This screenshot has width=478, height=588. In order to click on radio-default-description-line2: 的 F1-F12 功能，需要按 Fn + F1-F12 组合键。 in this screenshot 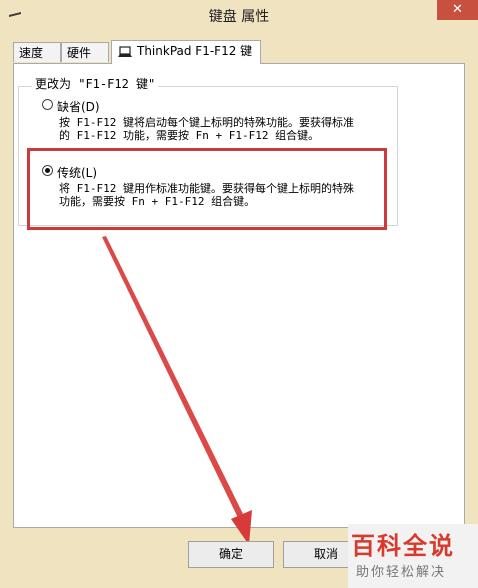, I will do `click(189, 135)`.